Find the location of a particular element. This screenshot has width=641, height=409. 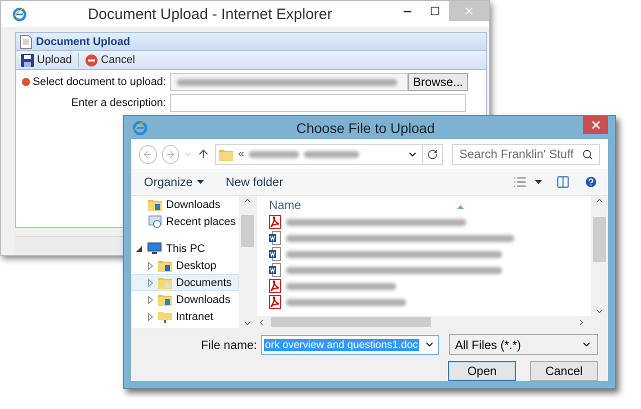

up-arrow-icon is located at coordinates (203, 154).